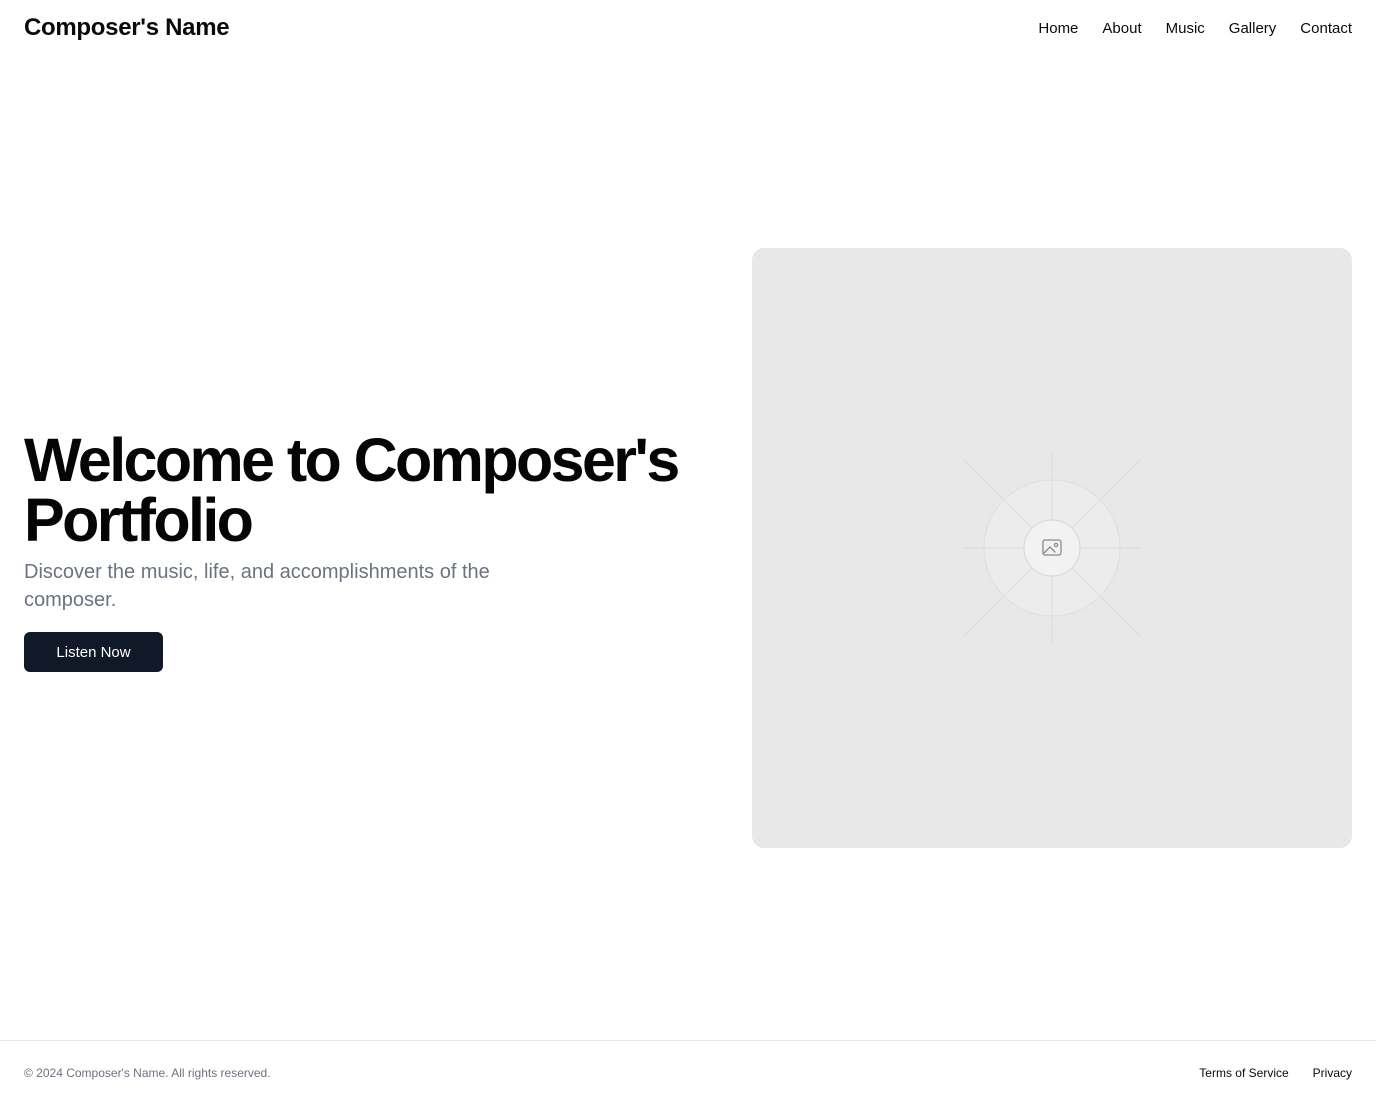 The width and height of the screenshot is (1376, 1105). Describe the element at coordinates (1185, 28) in the screenshot. I see `nav-link-music: Music` at that location.